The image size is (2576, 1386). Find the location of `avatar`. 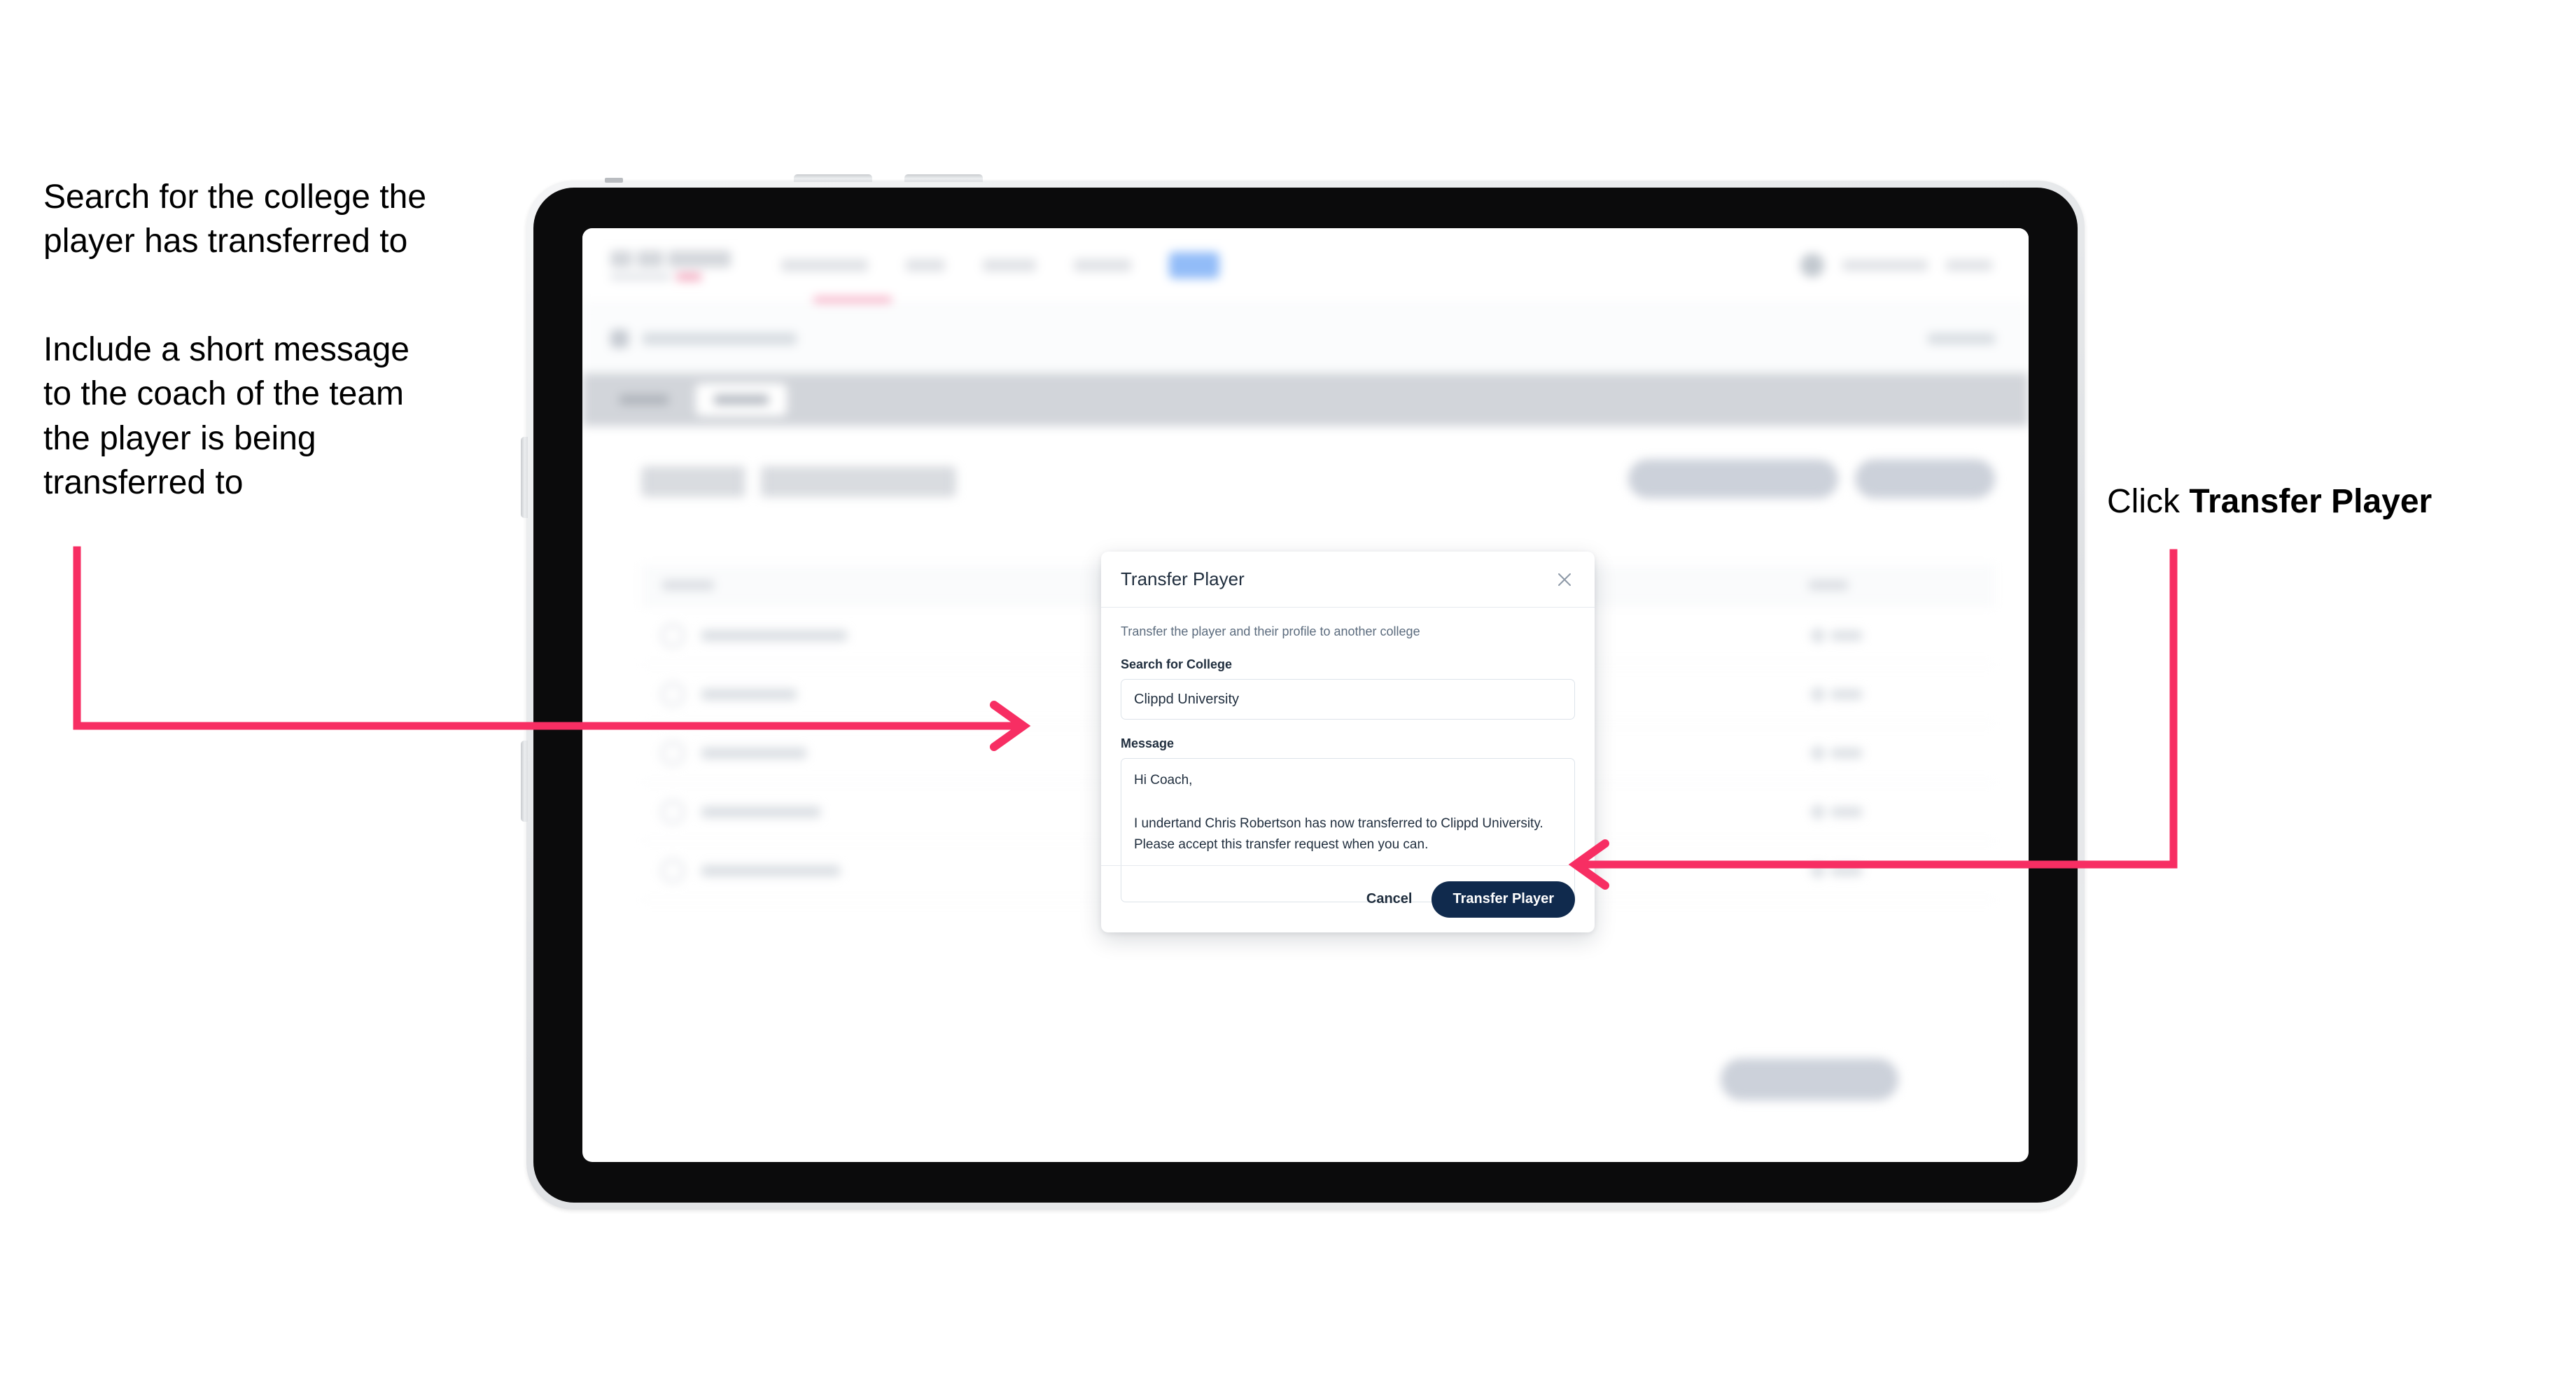

avatar is located at coordinates (1812, 265).